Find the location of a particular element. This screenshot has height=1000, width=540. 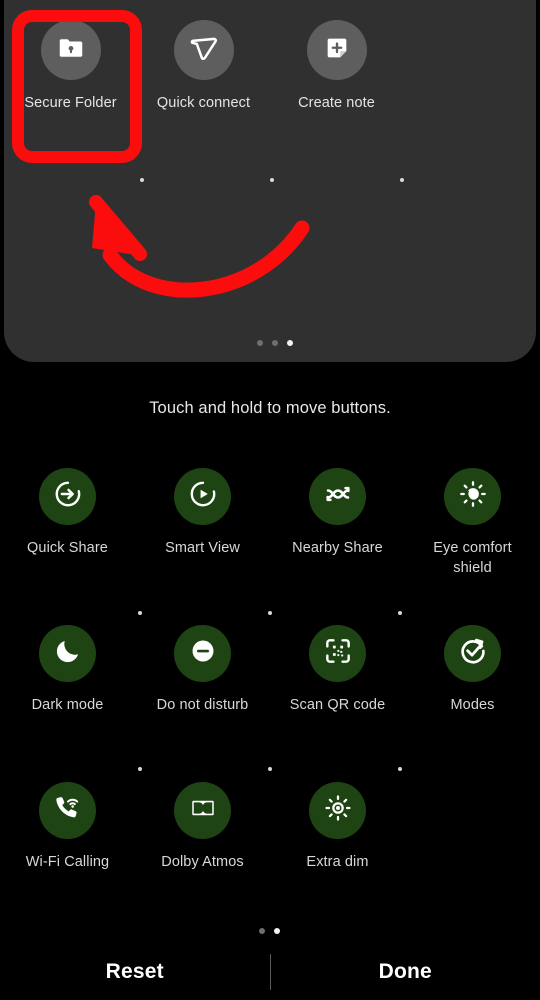

drop-target-dots-row2 is located at coordinates (270, 769).